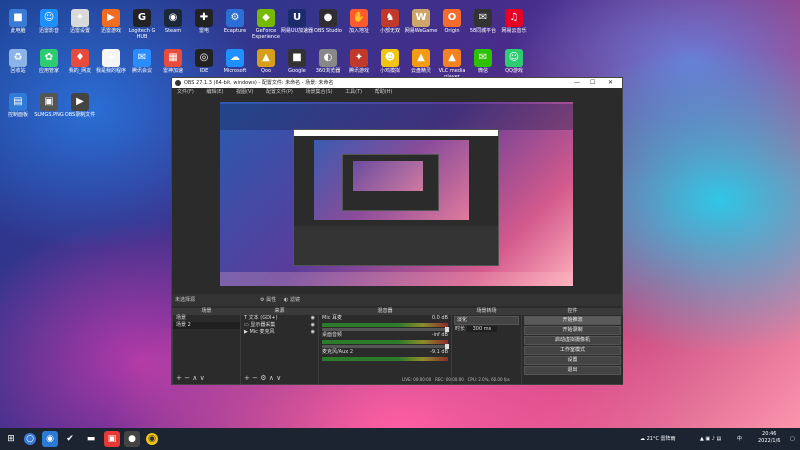  What do you see at coordinates (244, 92) in the screenshot?
I see `menu-view: 视图(V)` at bounding box center [244, 92].